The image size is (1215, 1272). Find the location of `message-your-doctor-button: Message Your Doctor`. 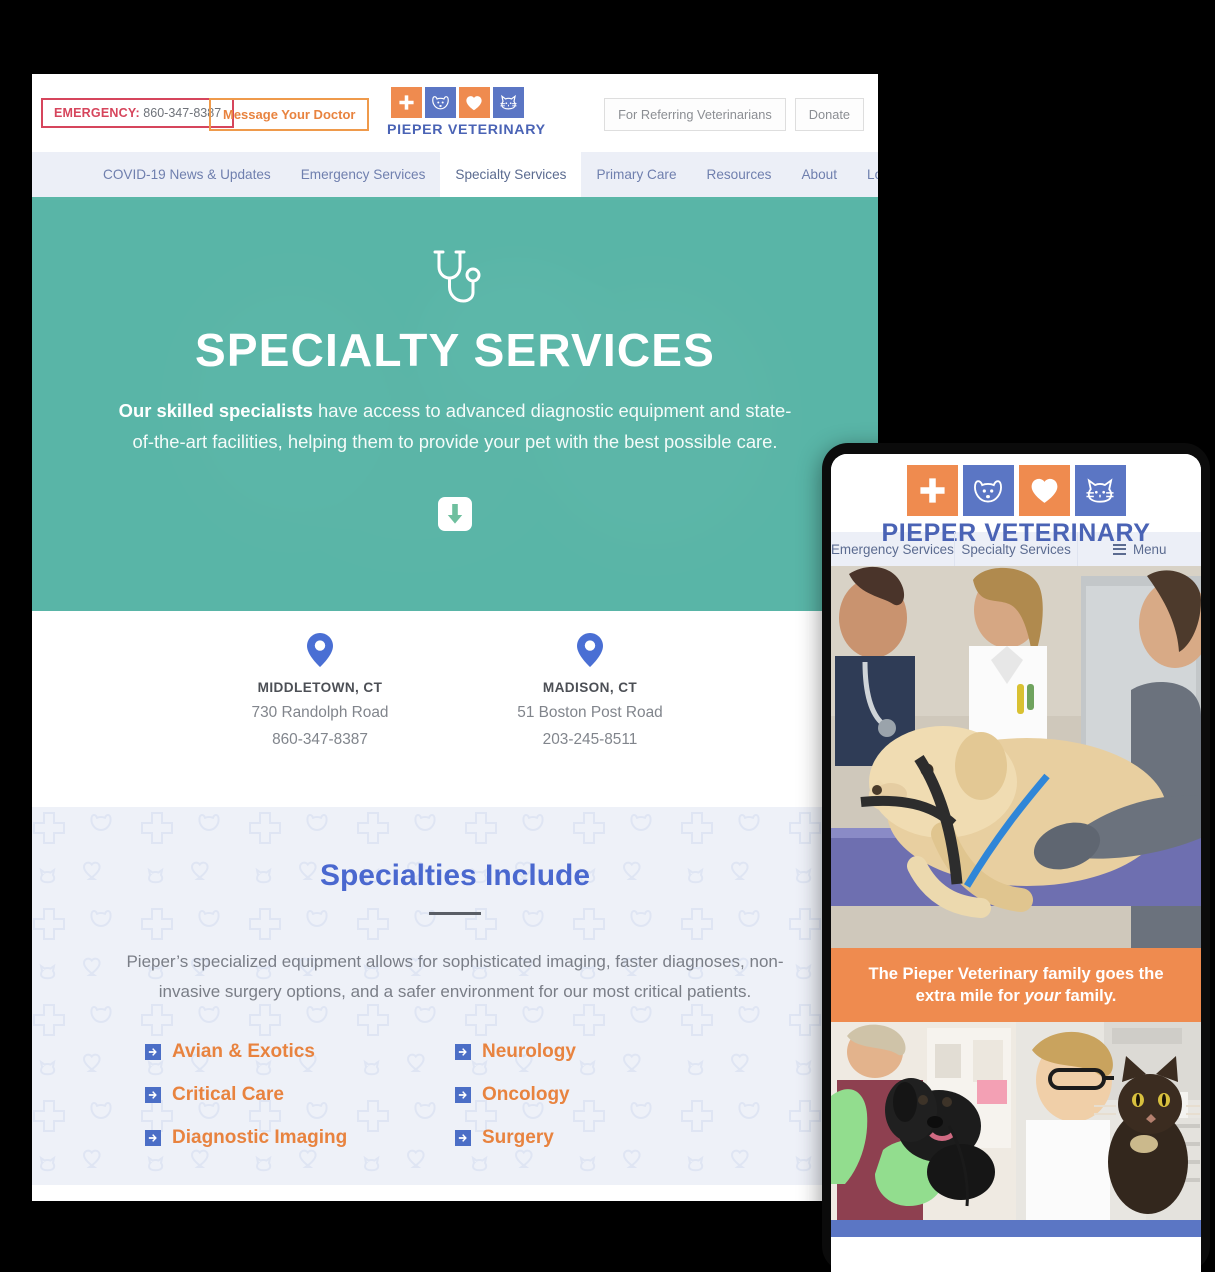

message-your-doctor-button: Message Your Doctor is located at coordinates (289, 114).